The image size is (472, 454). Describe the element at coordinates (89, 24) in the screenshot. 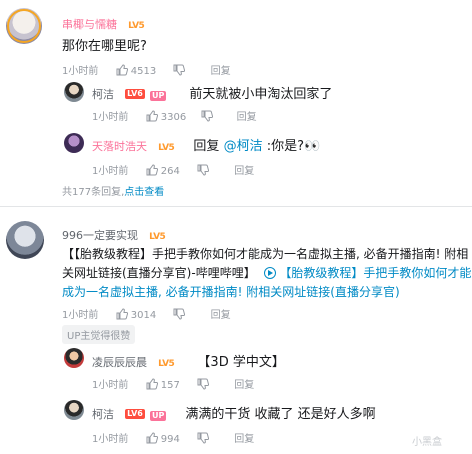

I see `username: 串椰与懦糖` at that location.